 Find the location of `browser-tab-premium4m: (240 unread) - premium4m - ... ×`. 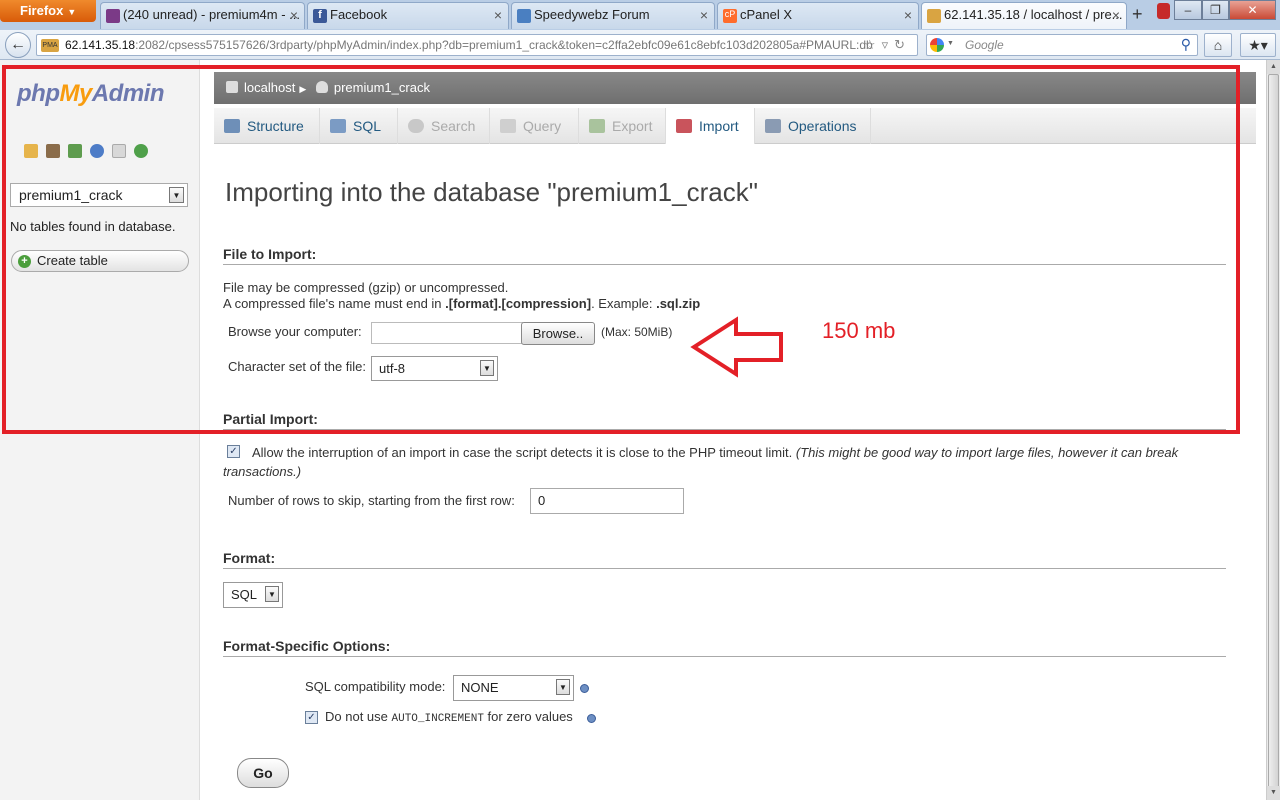

browser-tab-premium4m: (240 unread) - premium4m - ... × is located at coordinates (202, 15).